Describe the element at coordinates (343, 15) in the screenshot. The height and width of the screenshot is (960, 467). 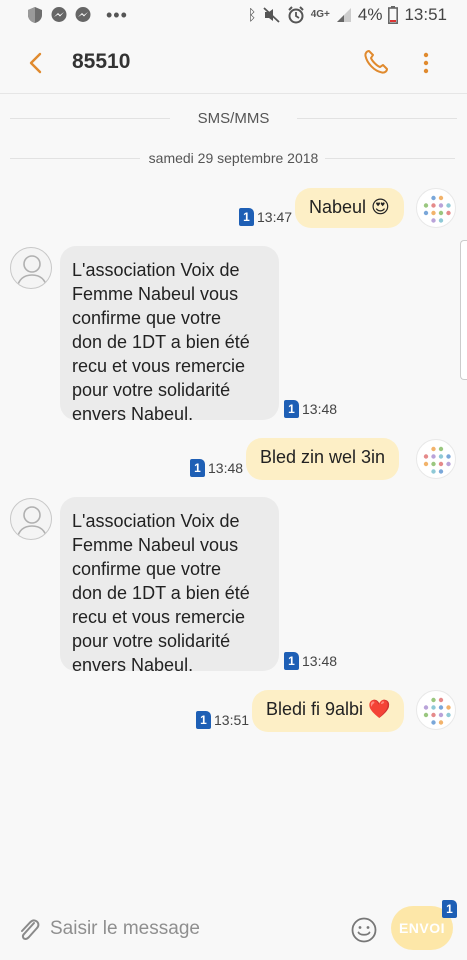
I see `signal-icon` at that location.